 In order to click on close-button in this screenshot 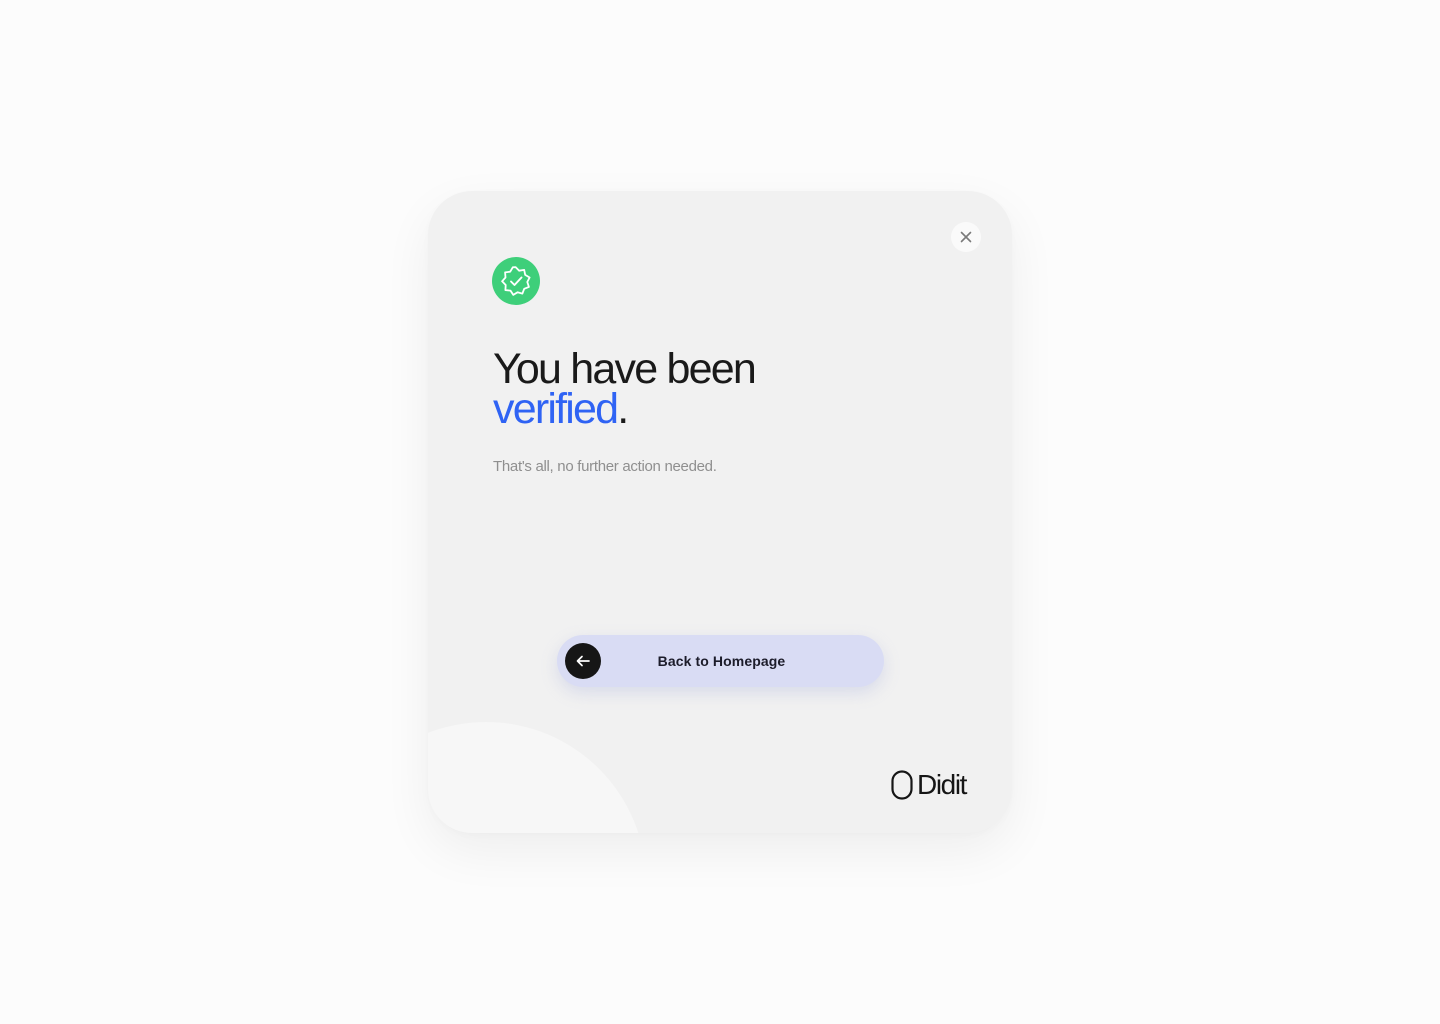, I will do `click(966, 237)`.